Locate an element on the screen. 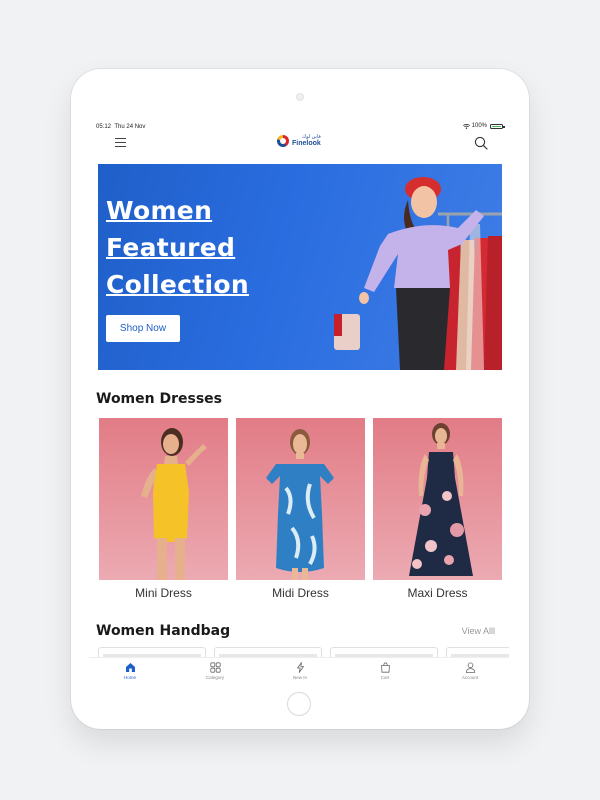 This screenshot has height=800, width=600. user-icon is located at coordinates (470, 667).